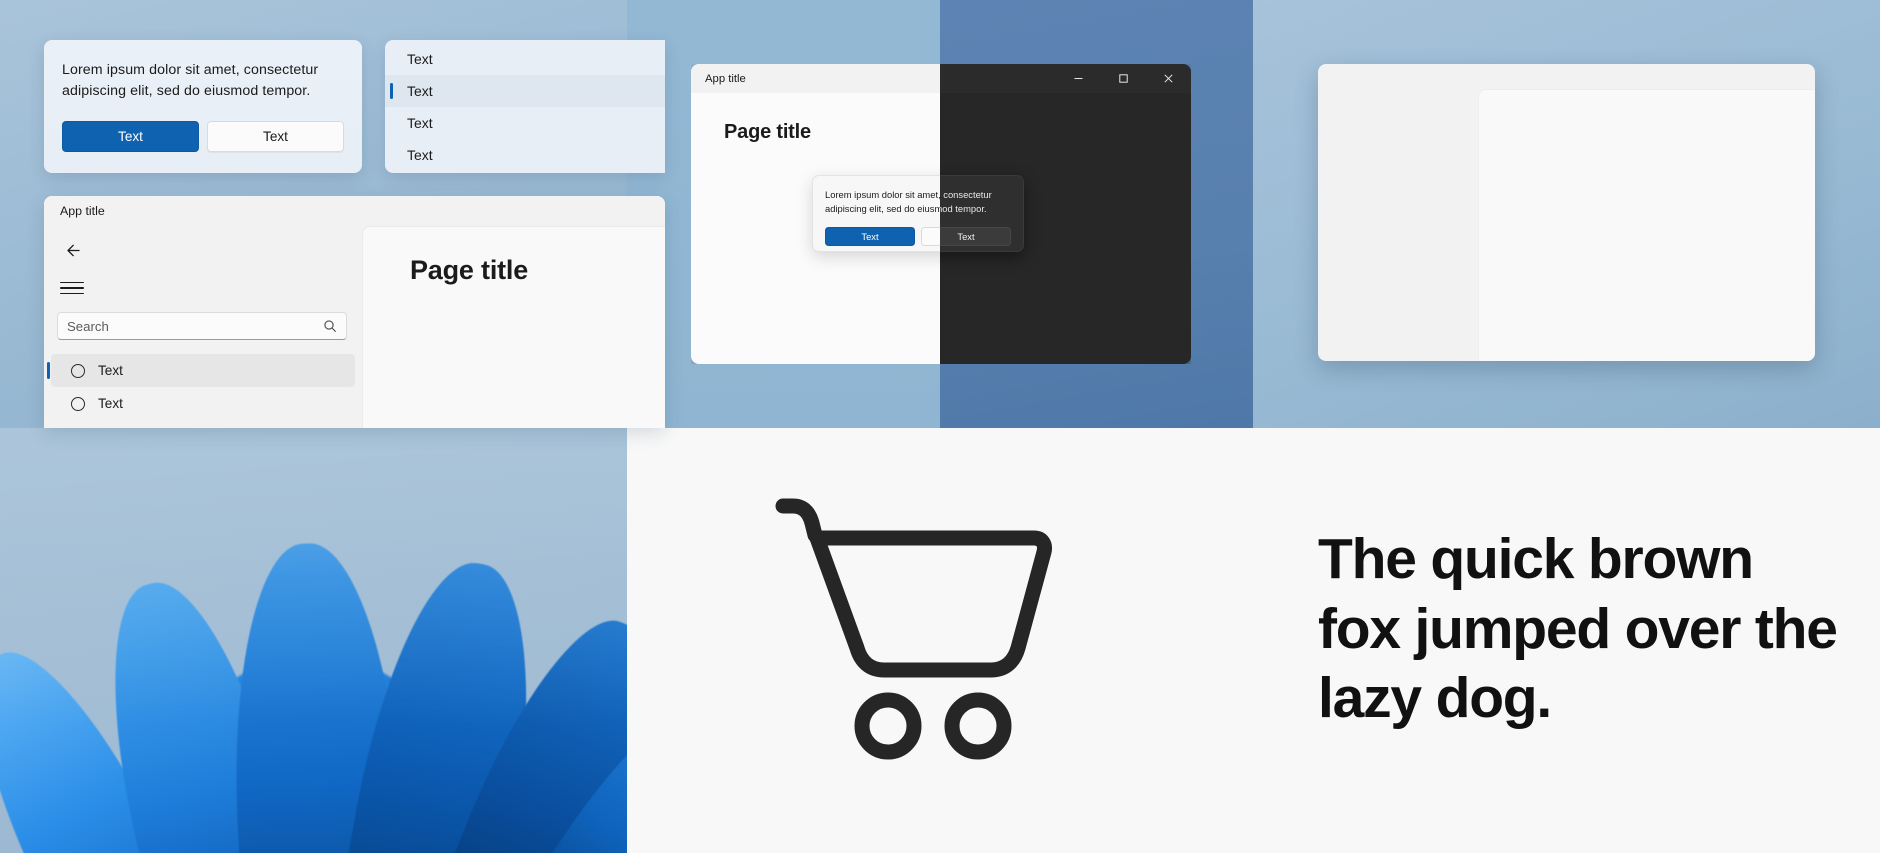  What do you see at coordinates (913, 628) in the screenshot?
I see `shopping-cart-icon` at bounding box center [913, 628].